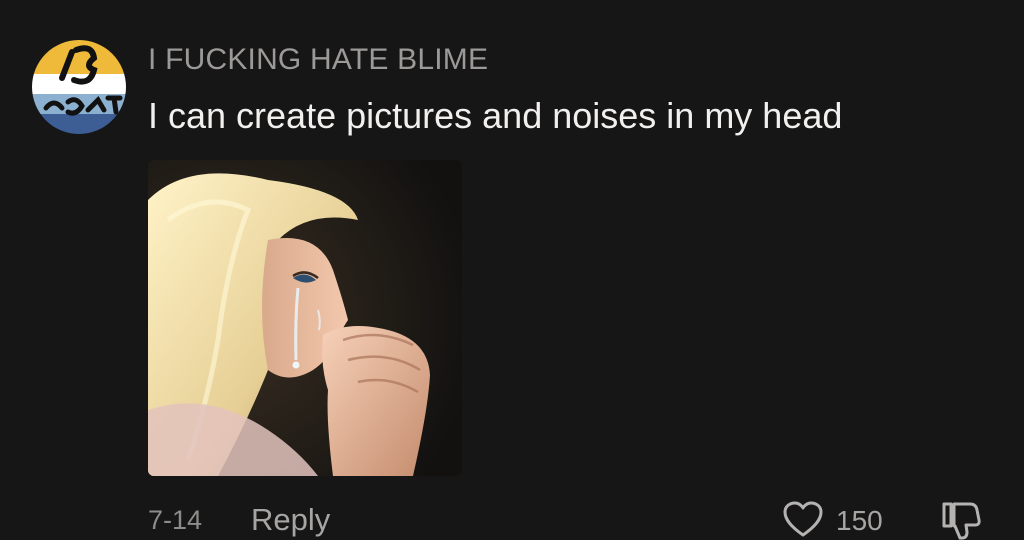 The width and height of the screenshot is (1024, 540). I want to click on like-count: 150, so click(859, 520).